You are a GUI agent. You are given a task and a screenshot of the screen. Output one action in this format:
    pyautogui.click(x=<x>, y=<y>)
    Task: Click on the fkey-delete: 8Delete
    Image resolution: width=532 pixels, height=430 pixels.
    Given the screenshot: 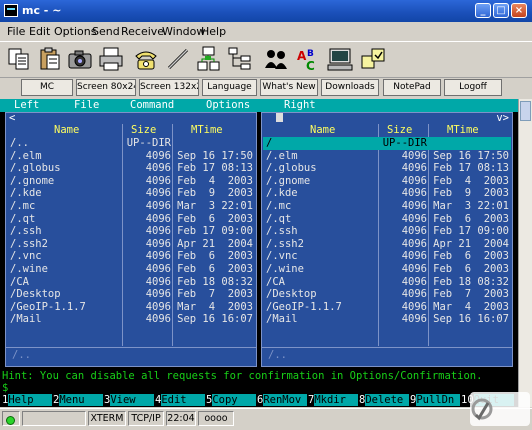 What is the action you would take?
    pyautogui.click(x=384, y=400)
    